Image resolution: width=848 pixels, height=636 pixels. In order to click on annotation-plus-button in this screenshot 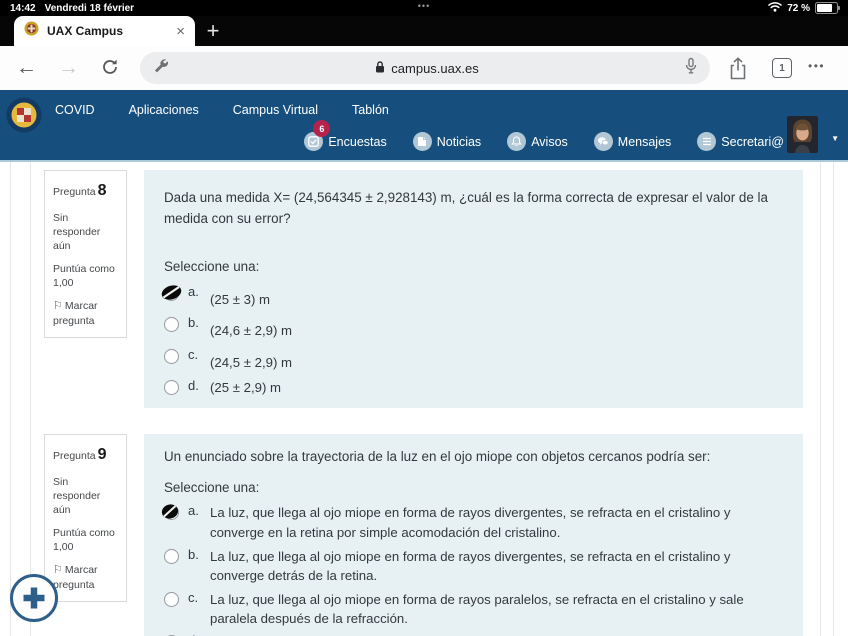, I will do `click(34, 598)`.